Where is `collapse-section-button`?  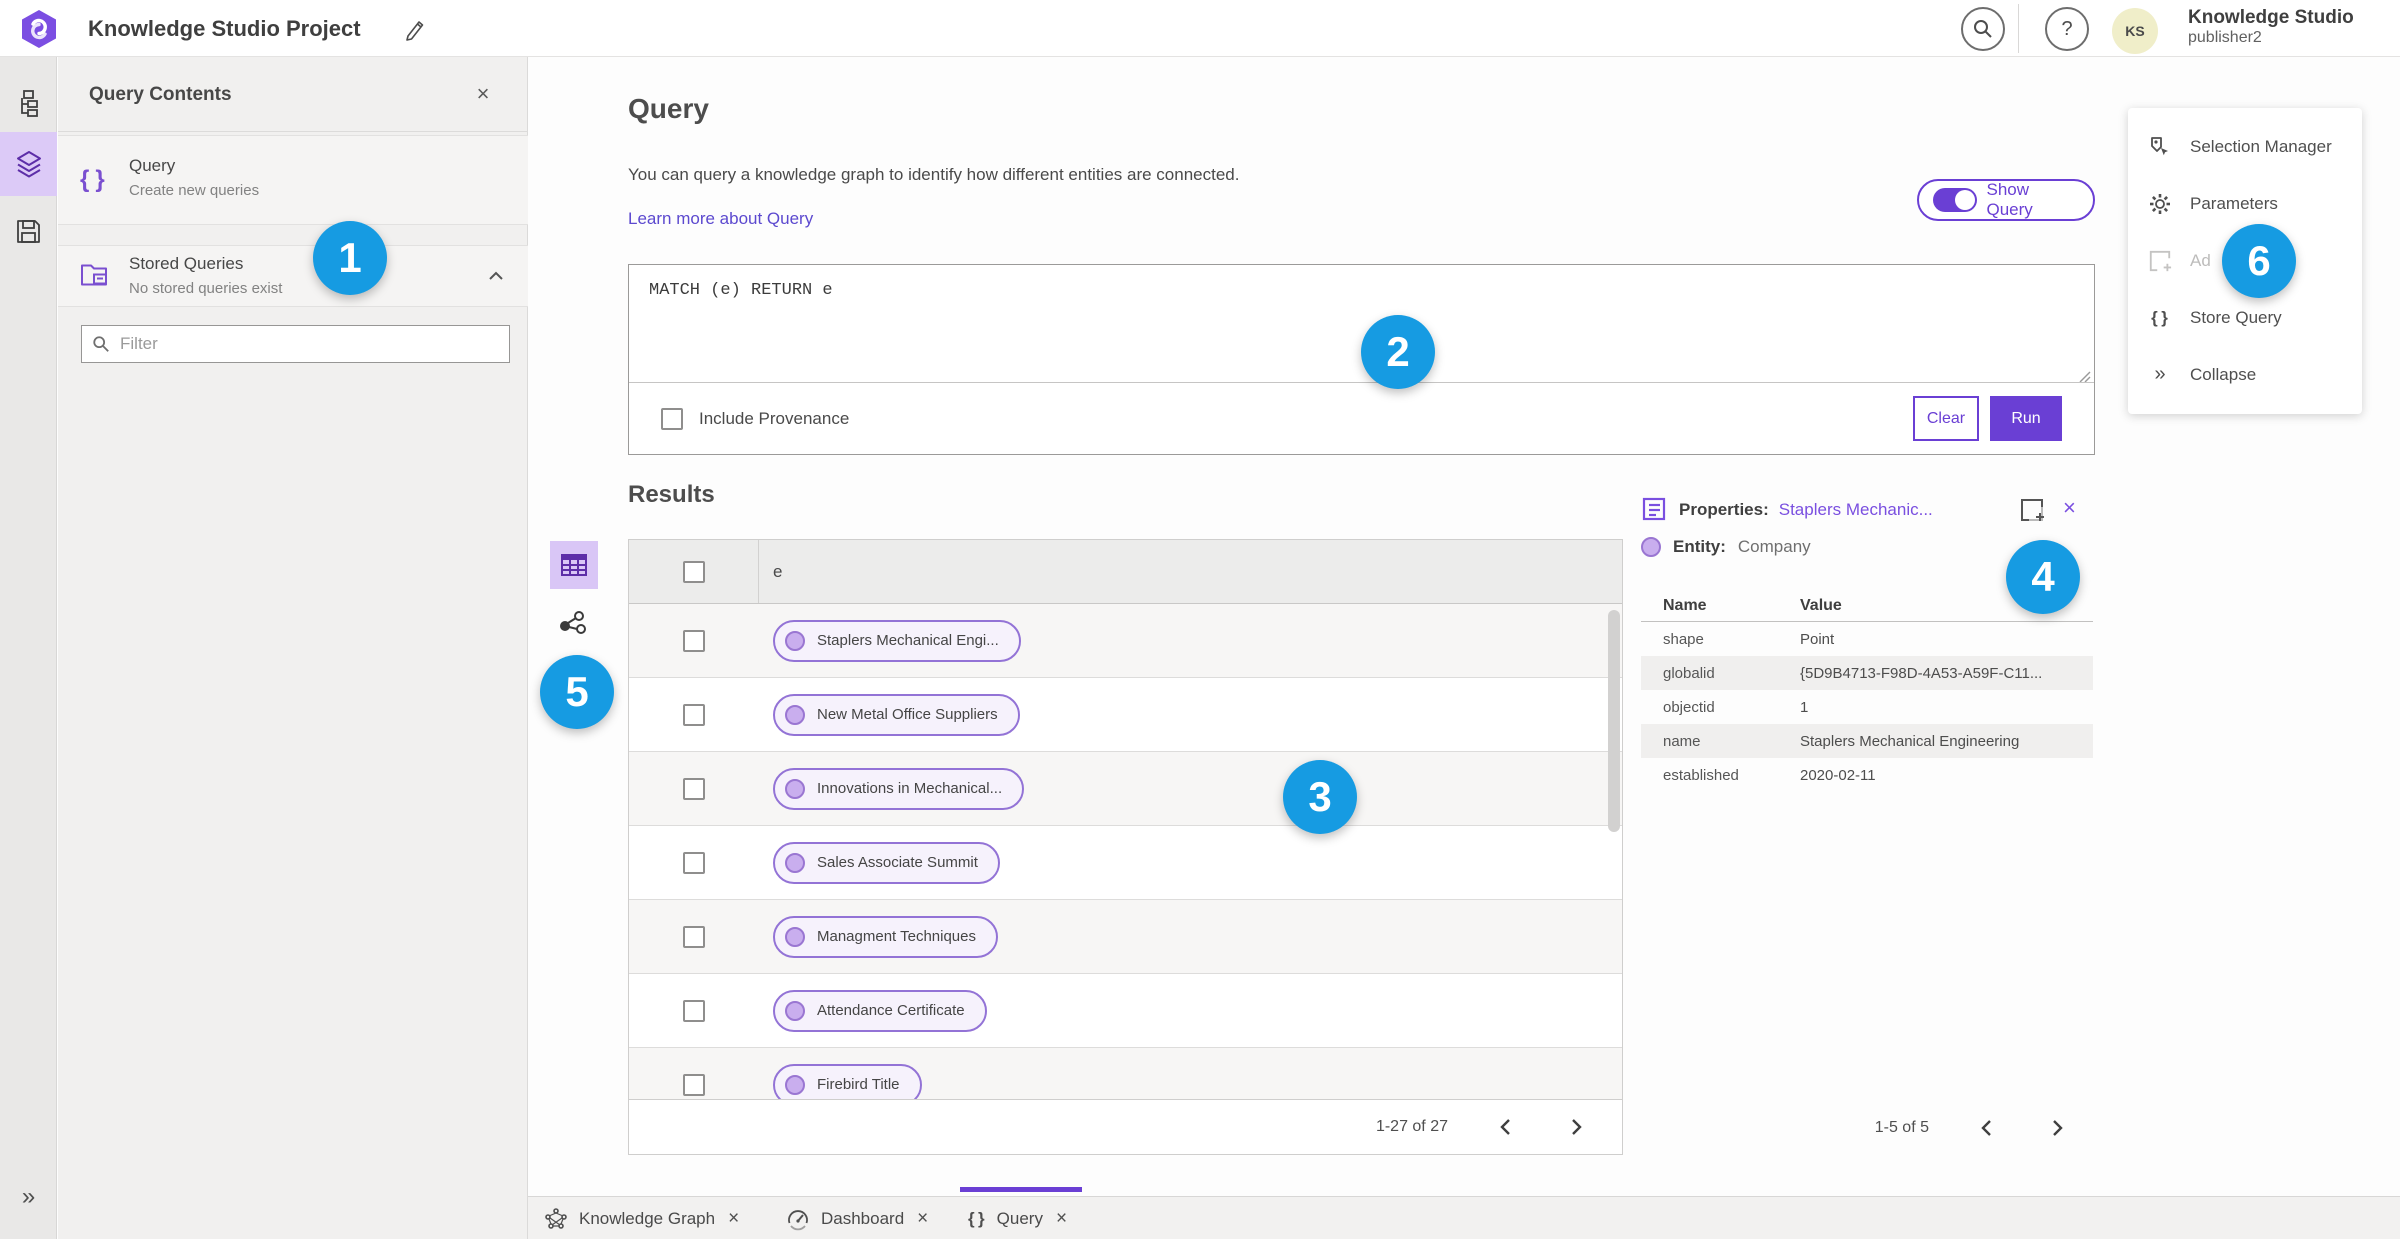 collapse-section-button is located at coordinates (496, 277).